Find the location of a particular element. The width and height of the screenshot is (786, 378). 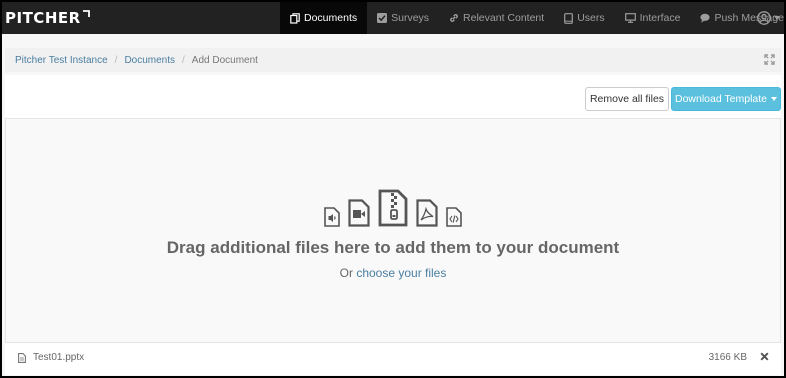

nav-item-relevant-content: Relevant Content is located at coordinates (496, 18).